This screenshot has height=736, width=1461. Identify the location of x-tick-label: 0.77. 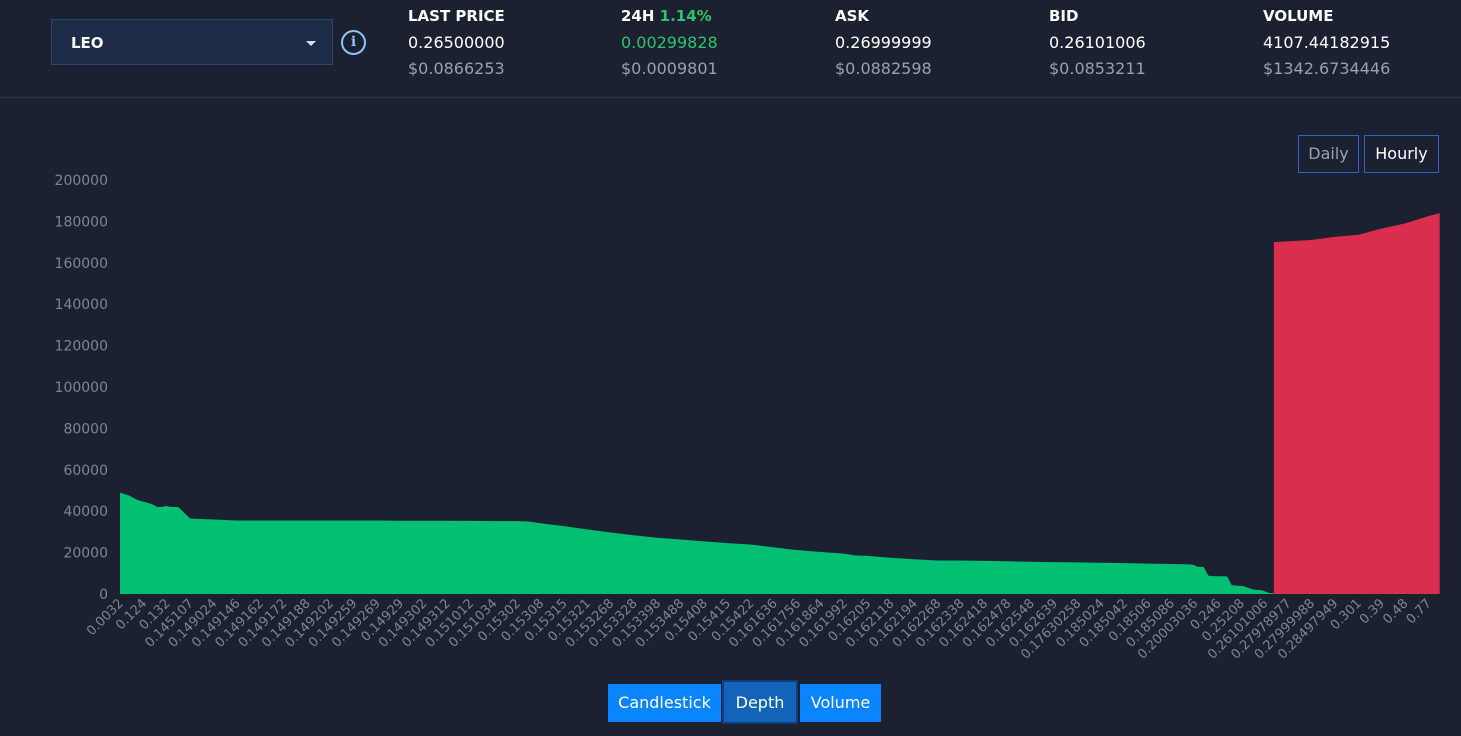
(1419, 611).